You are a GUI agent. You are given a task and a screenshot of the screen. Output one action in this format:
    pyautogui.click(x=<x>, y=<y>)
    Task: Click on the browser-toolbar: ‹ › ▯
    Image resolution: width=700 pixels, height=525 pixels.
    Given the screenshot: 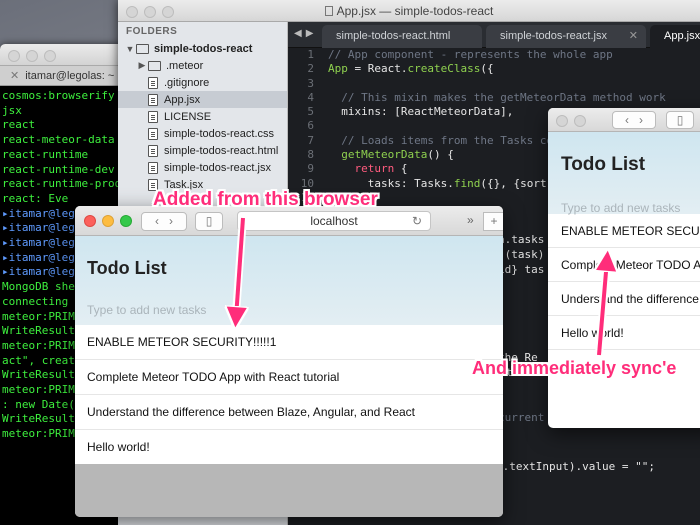 What is the action you would take?
    pyautogui.click(x=624, y=120)
    